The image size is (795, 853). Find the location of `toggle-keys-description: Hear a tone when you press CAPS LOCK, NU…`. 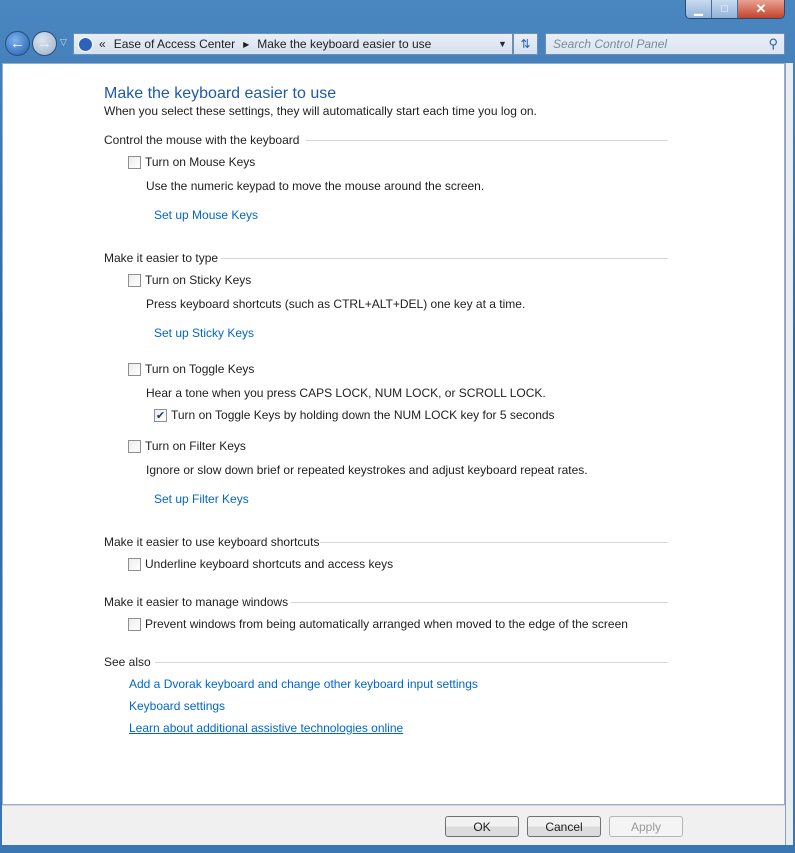

toggle-keys-description: Hear a tone when you press CAPS LOCK, NU… is located at coordinates (346, 393).